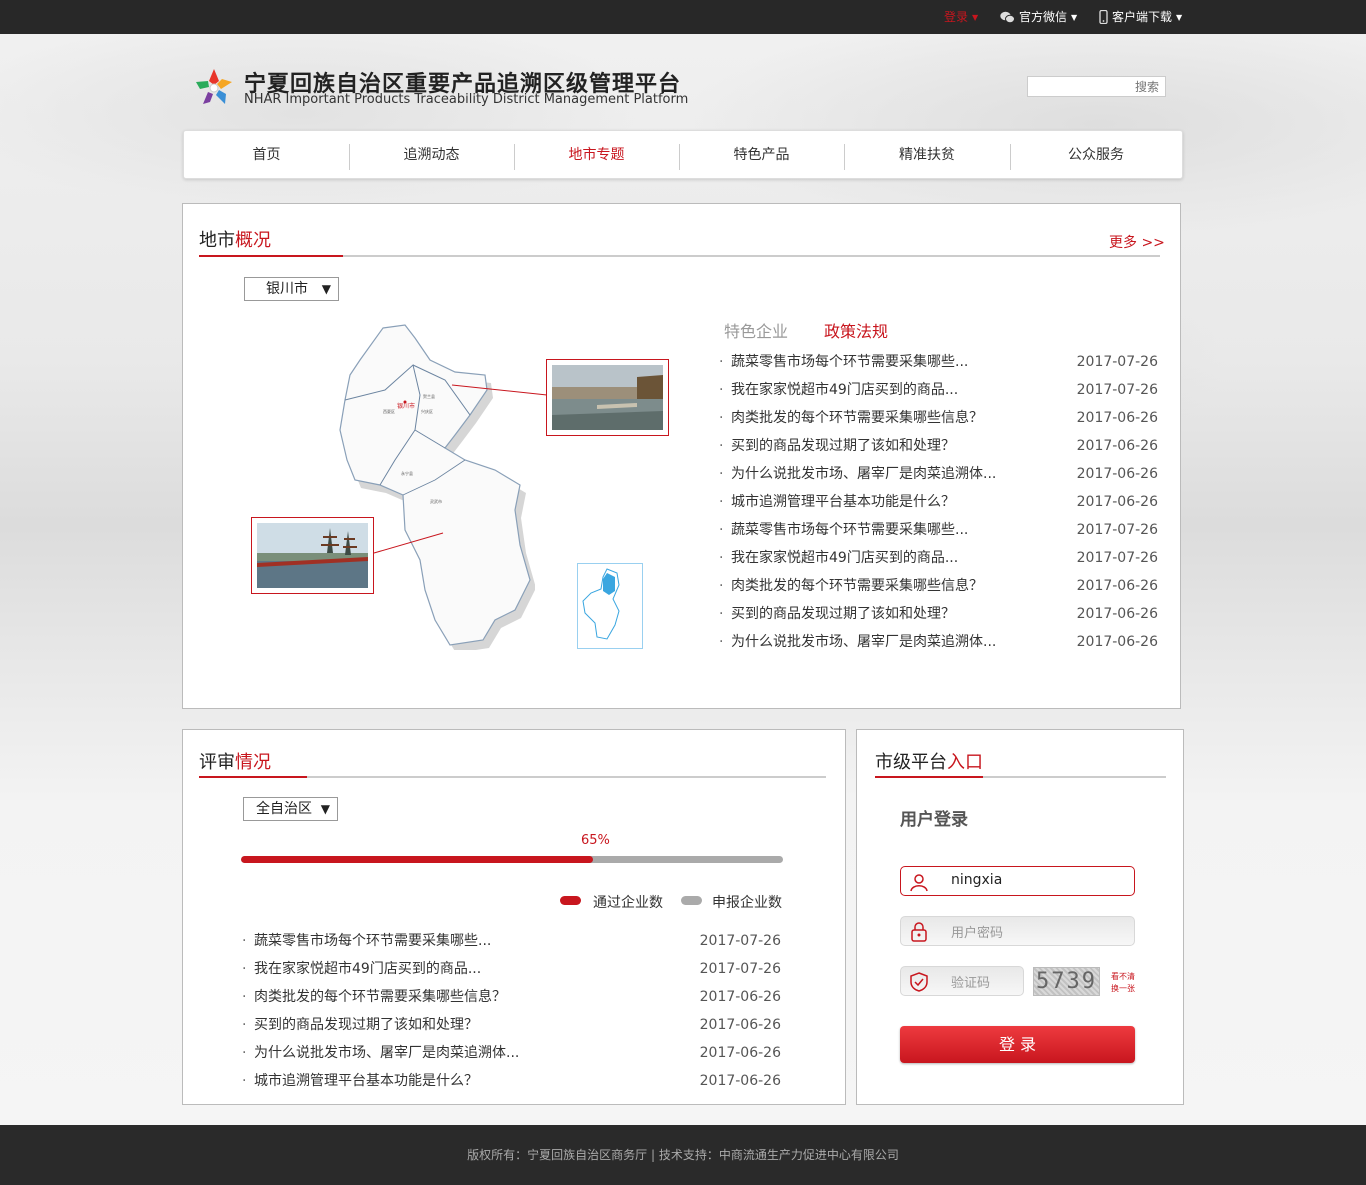  Describe the element at coordinates (284, 809) in the screenshot. I see `region-select-value: 全自治区` at that location.